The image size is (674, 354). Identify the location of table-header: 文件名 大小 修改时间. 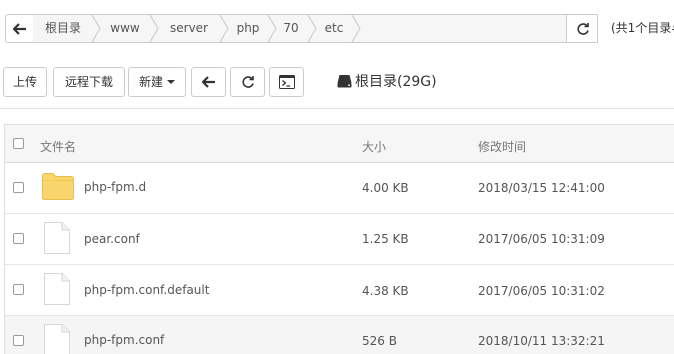
(339, 144).